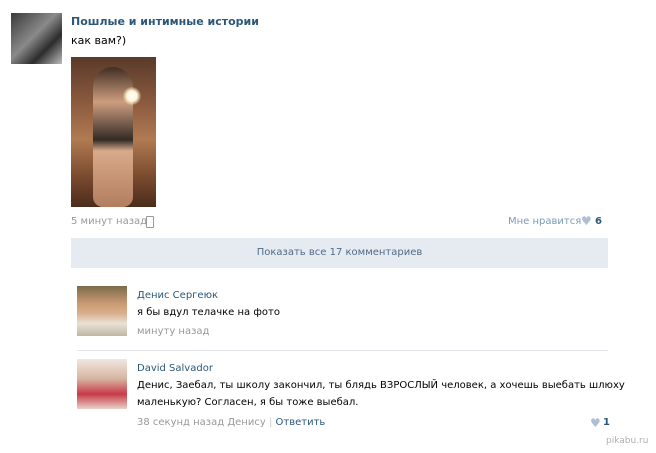 Image resolution: width=656 pixels, height=453 pixels. Describe the element at coordinates (208, 312) in the screenshot. I see `comment-text: я бы вдул телачке на фото` at that location.